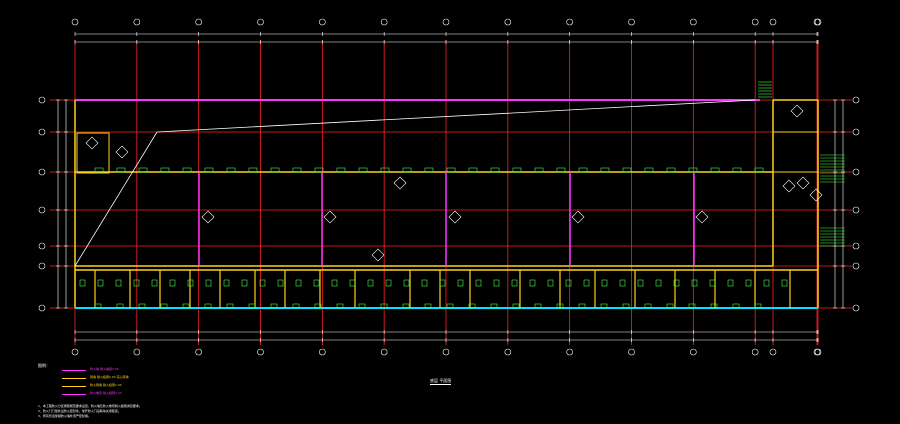 This screenshot has height=424, width=900. Describe the element at coordinates (106, 393) in the screenshot. I see `legend-item-label: 防火卷帘 耐火极限3.0h` at that location.